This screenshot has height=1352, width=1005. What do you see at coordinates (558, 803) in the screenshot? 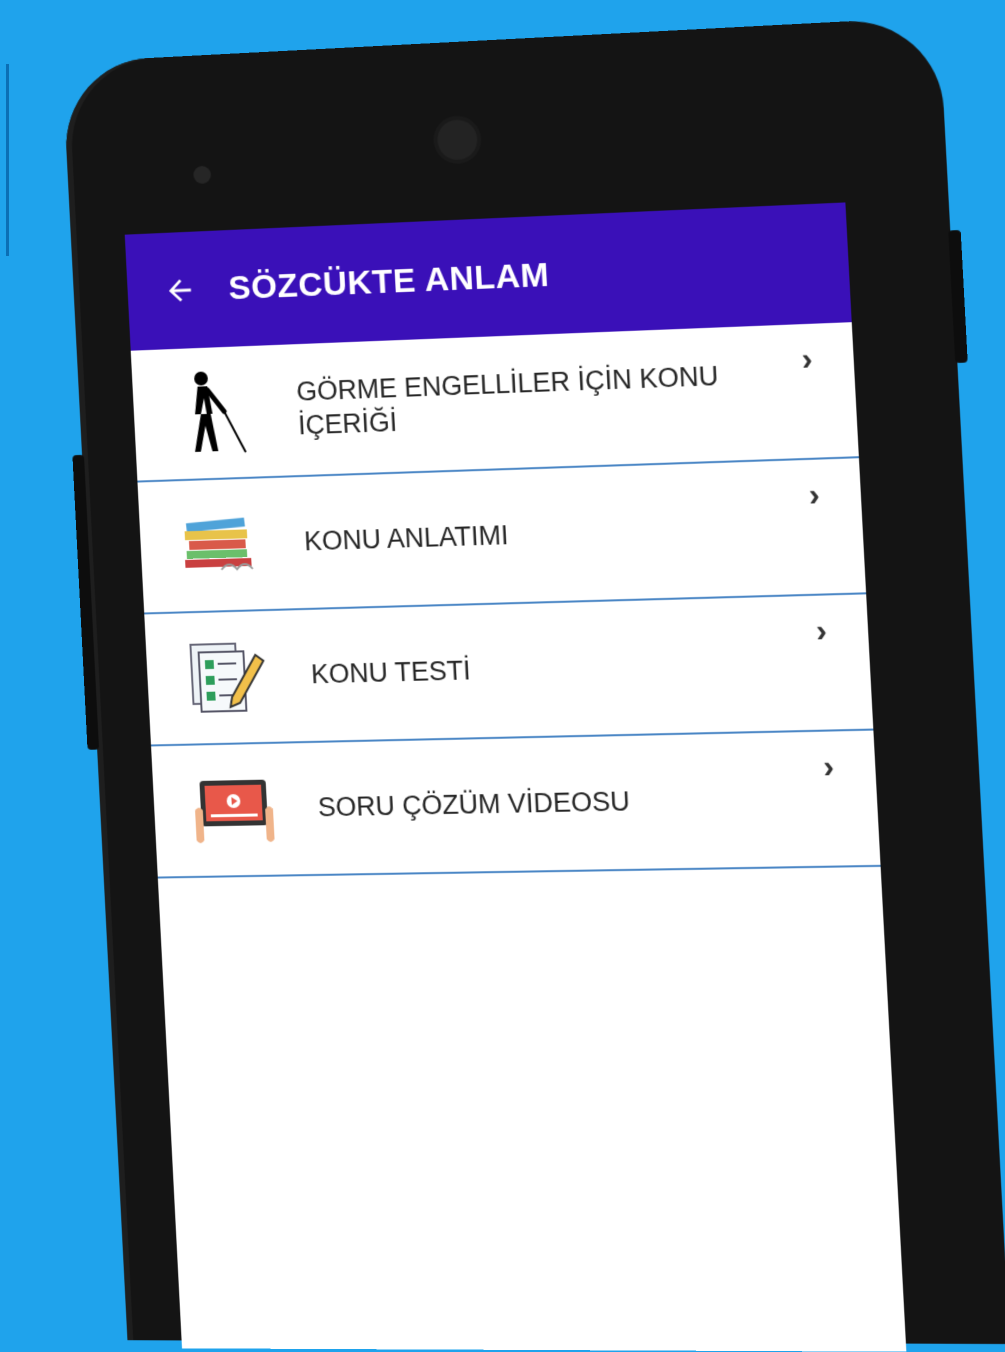
I see `menu-item-label: SORU ÇÖZÜM VİDEOSU` at bounding box center [558, 803].